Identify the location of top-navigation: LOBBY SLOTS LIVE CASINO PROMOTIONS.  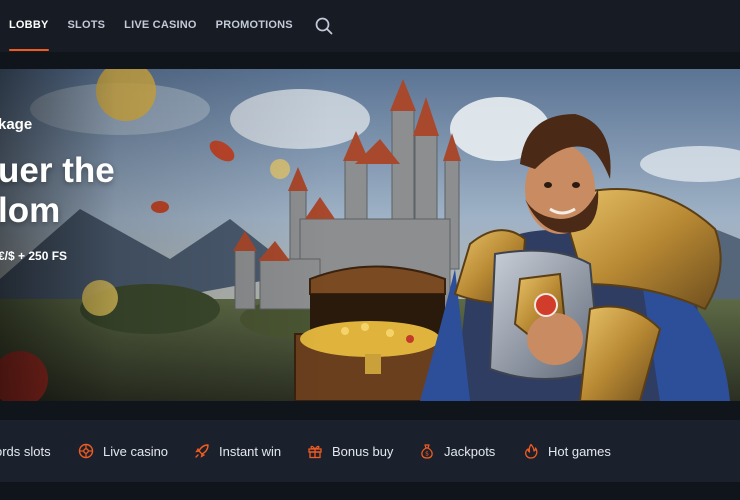
(370, 26).